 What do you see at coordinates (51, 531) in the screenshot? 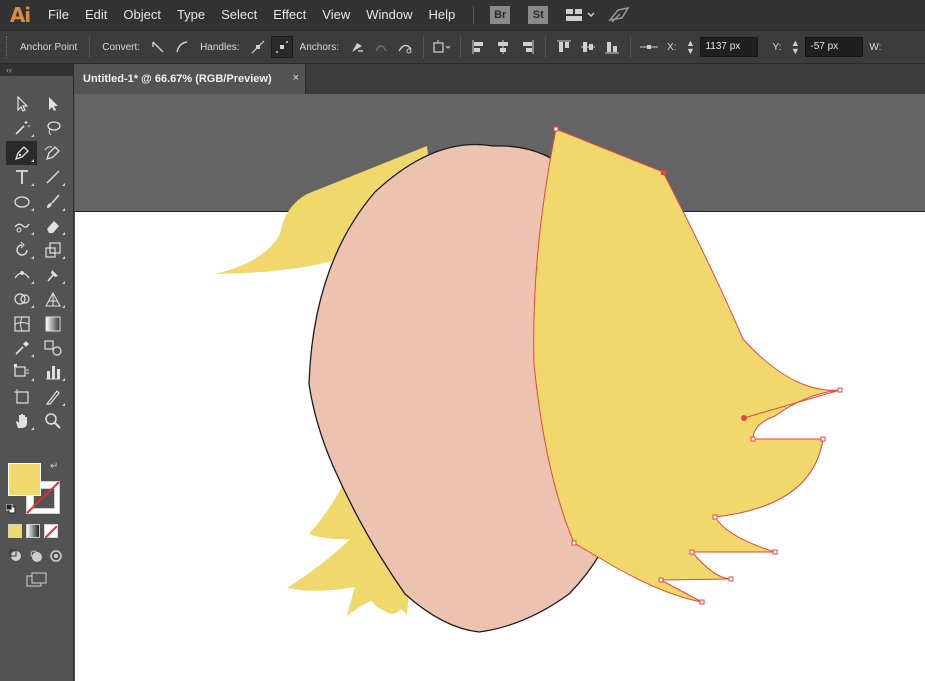
I see `none-mode-icon` at bounding box center [51, 531].